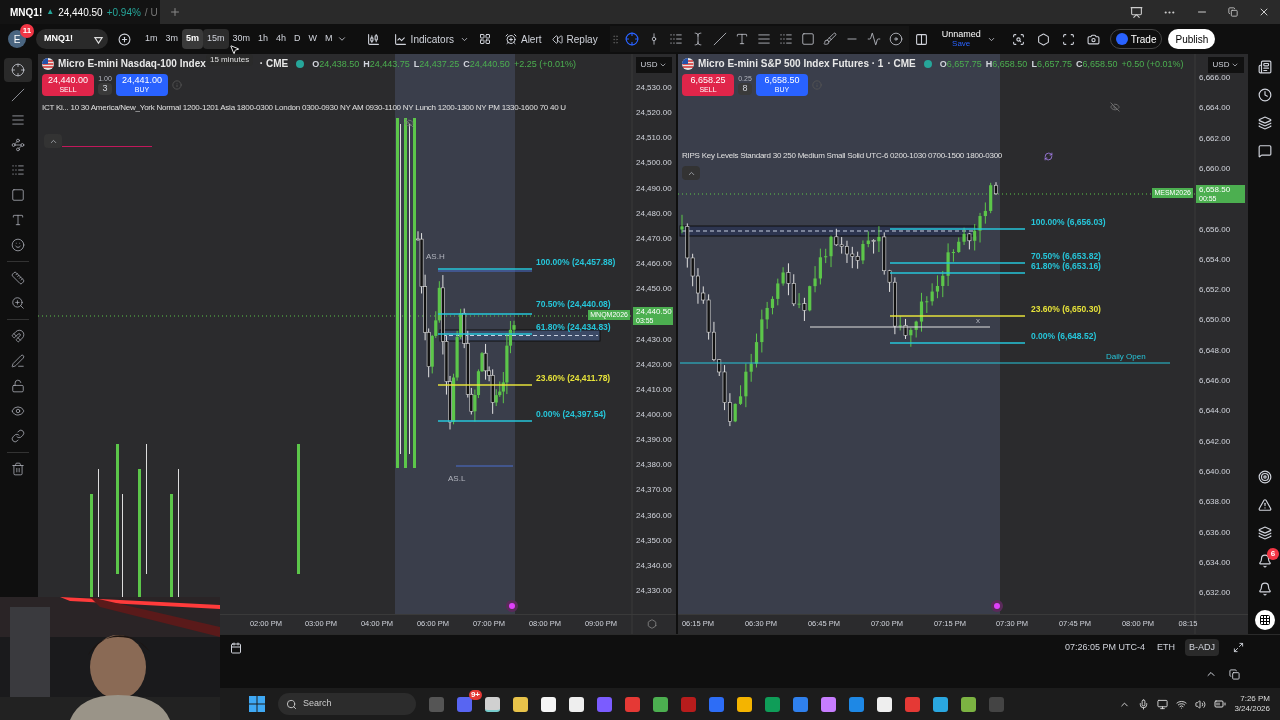 This screenshot has width=1280, height=720. Describe the element at coordinates (842, 156) in the screenshot. I see `indicator-legend: RIPS Key Levels Standard 30 250 Medium Small Solid UTC-6 0200-1030 0700-1500 1800-0300` at that location.